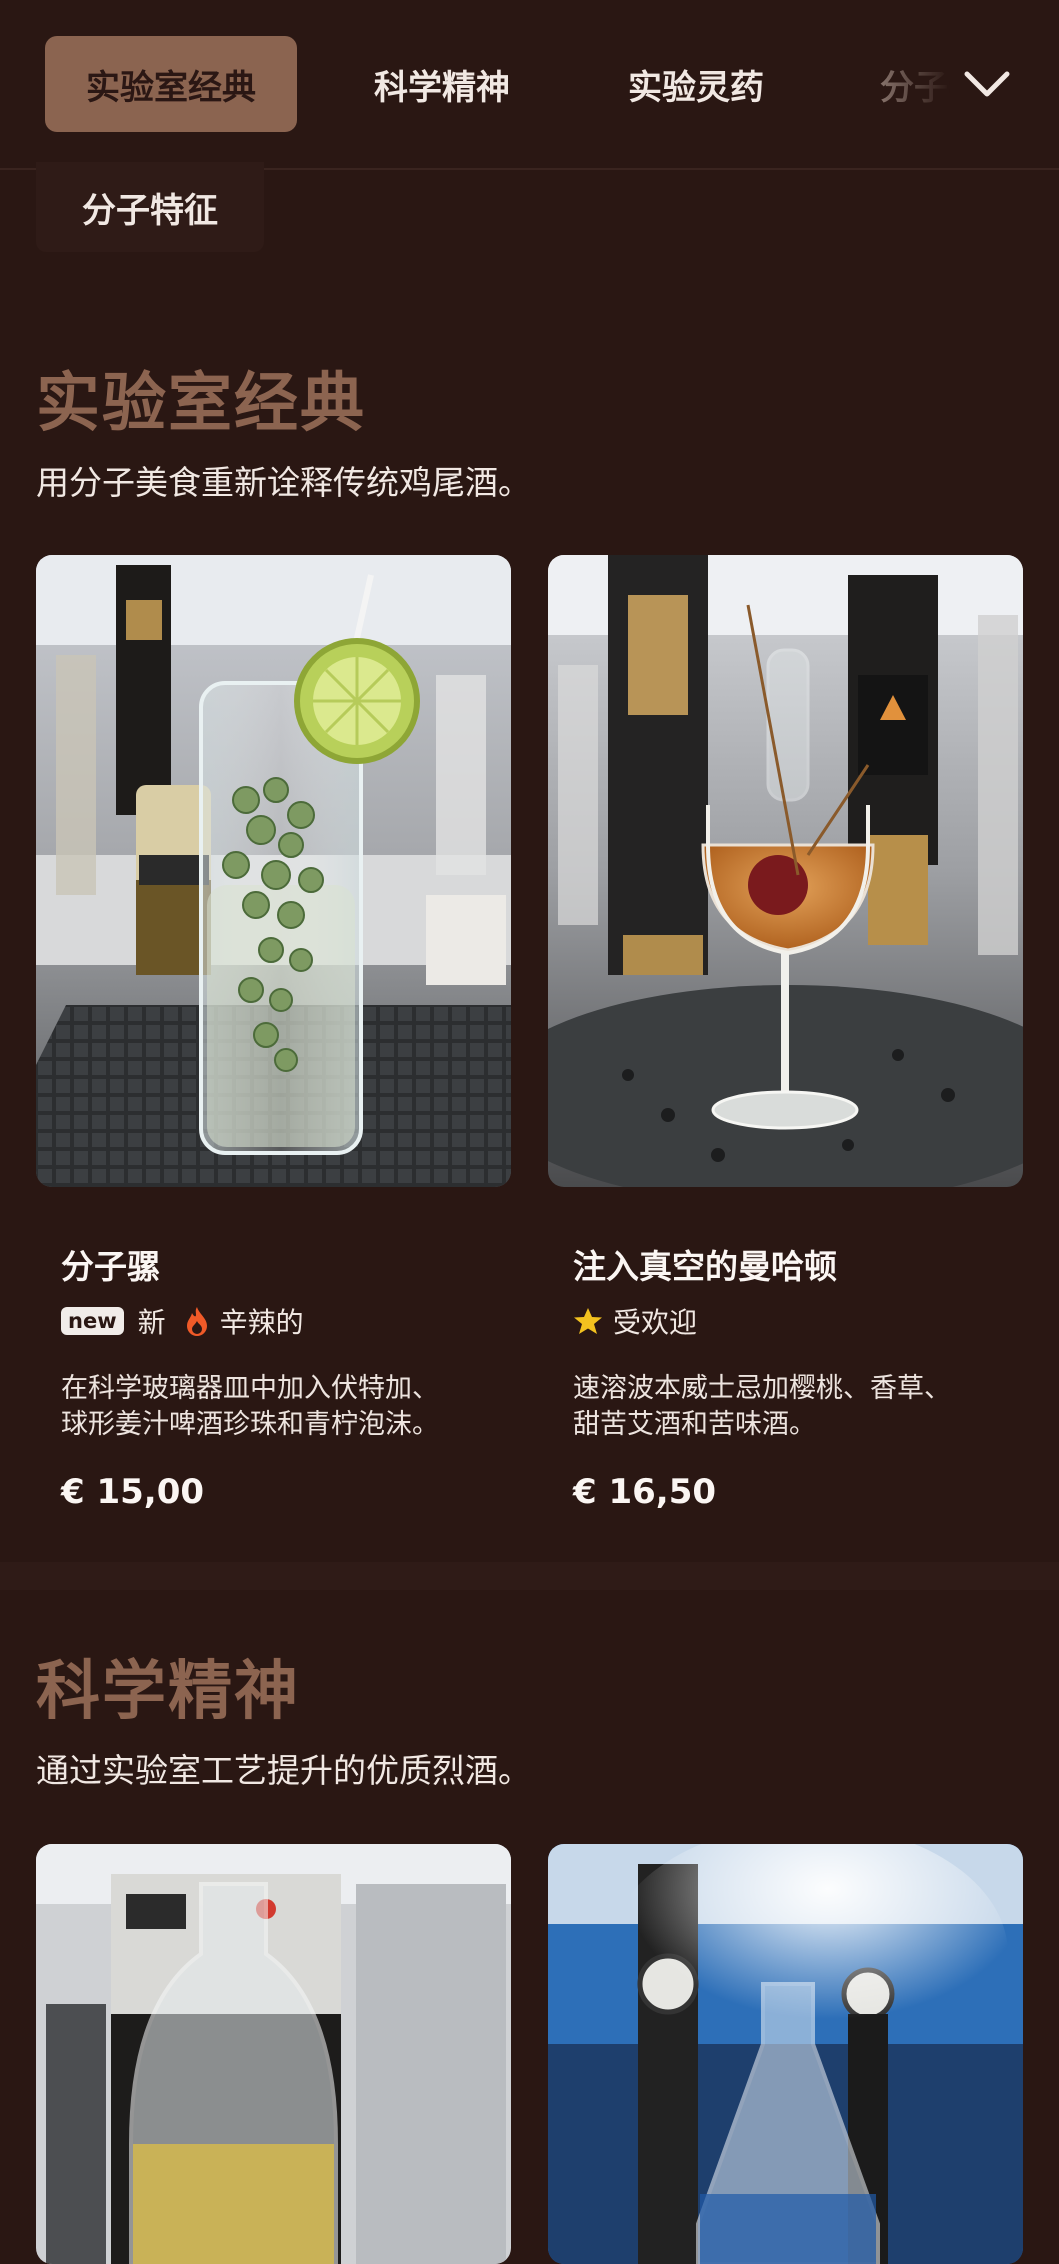 This screenshot has width=1059, height=2264. What do you see at coordinates (442, 84) in the screenshot?
I see `tab-science-spirit: 科学精神` at bounding box center [442, 84].